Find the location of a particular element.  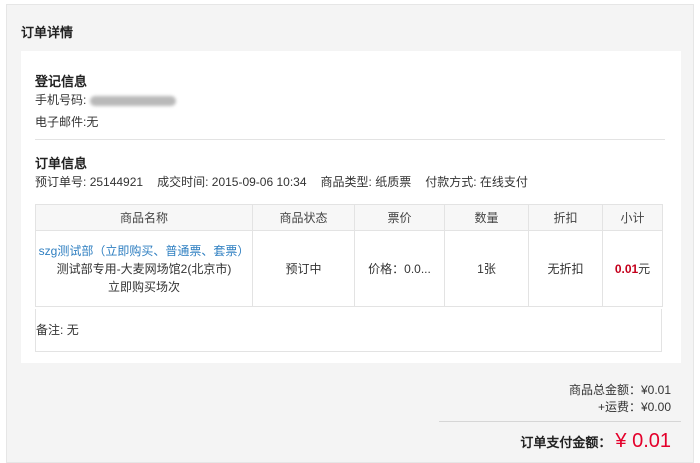

shipping-fee: +运费：¥0.00 is located at coordinates (634, 407).